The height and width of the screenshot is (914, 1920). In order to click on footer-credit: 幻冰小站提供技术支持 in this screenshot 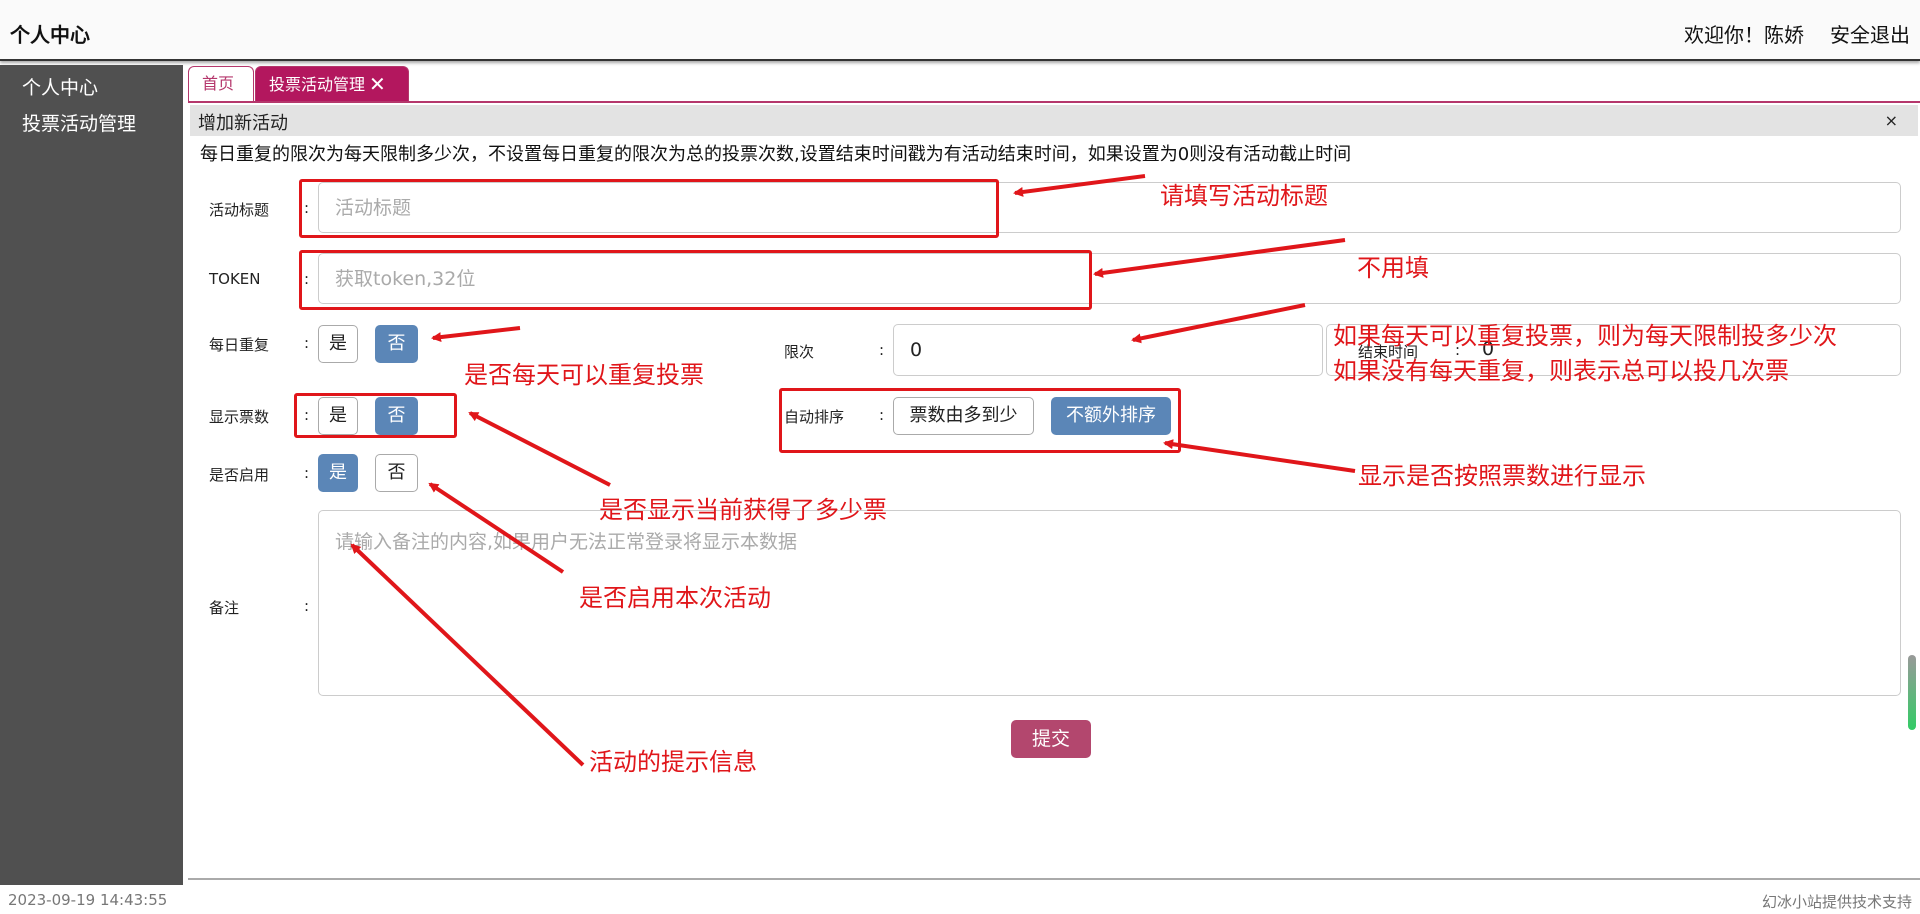, I will do `click(1836, 902)`.